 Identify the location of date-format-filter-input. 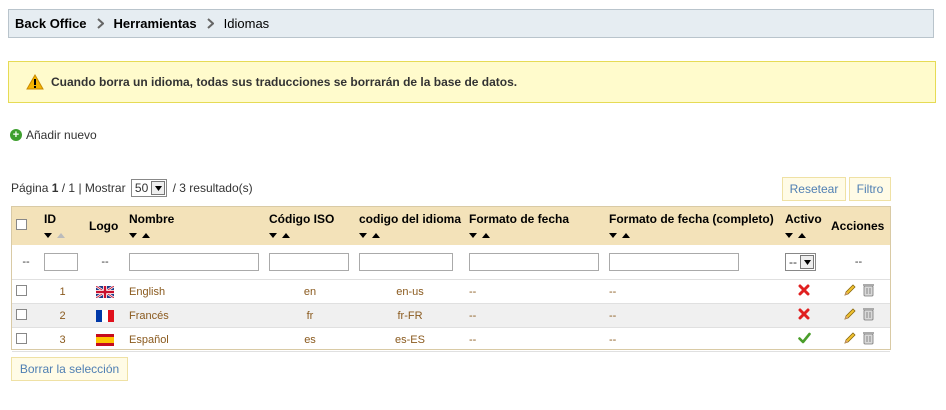
(534, 262).